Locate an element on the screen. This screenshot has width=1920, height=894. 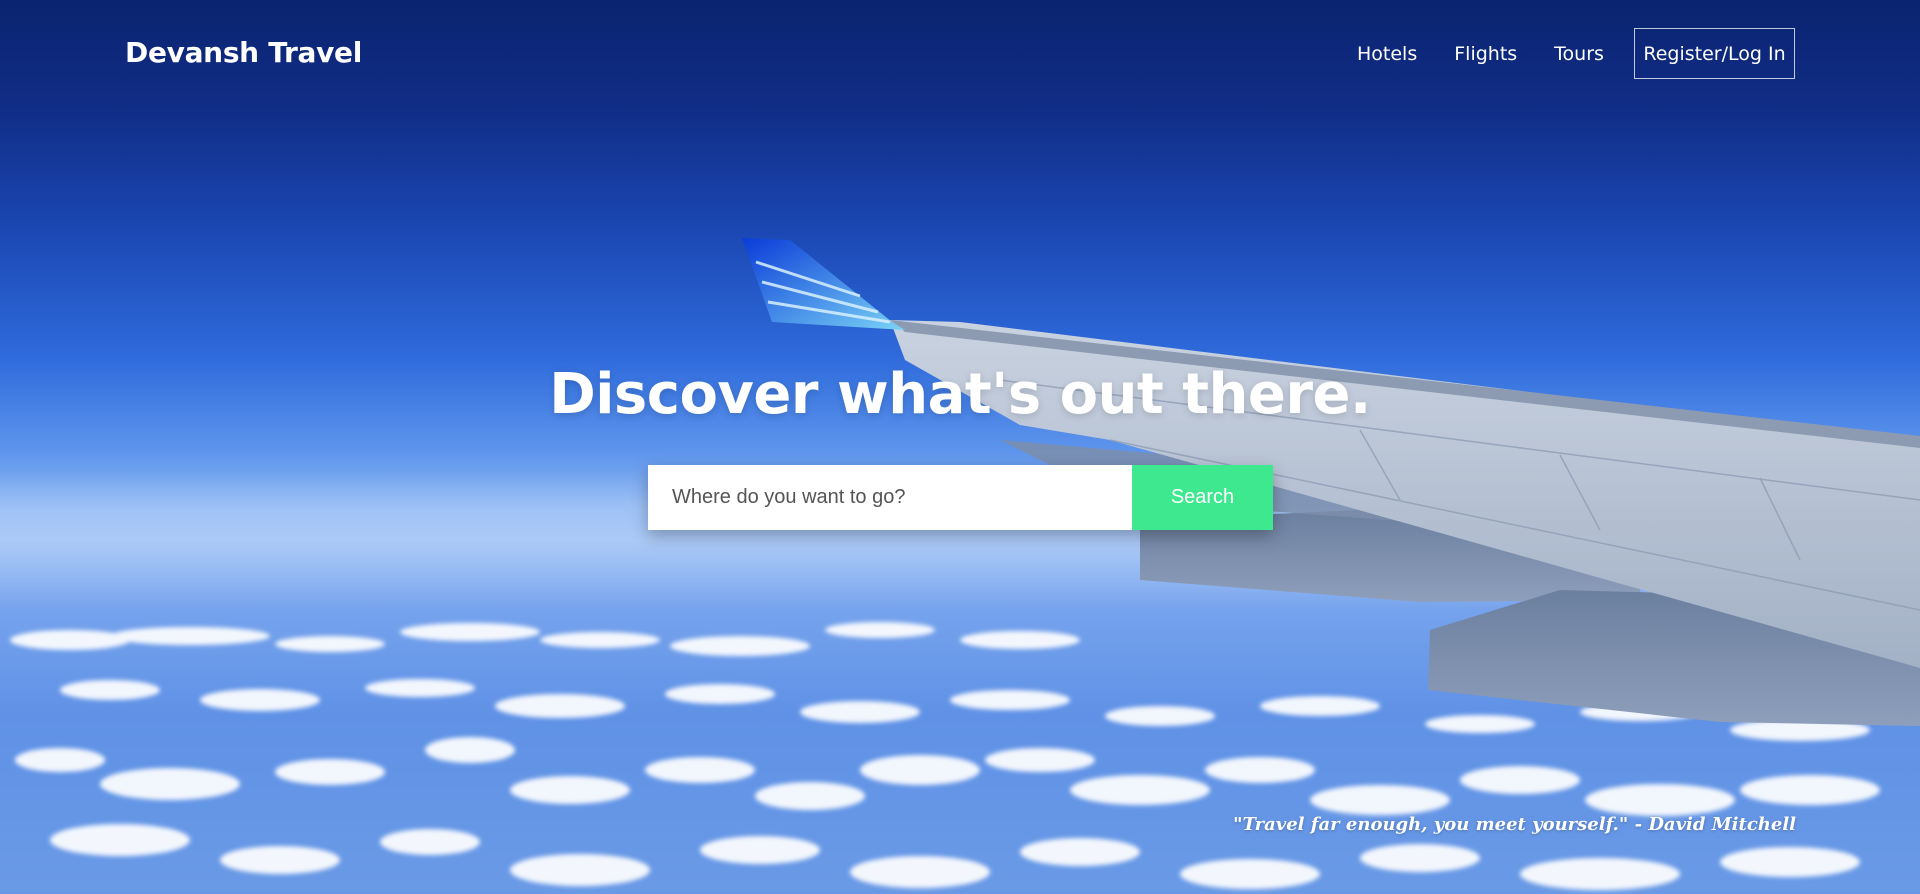
search-bar: Search is located at coordinates (960, 497).